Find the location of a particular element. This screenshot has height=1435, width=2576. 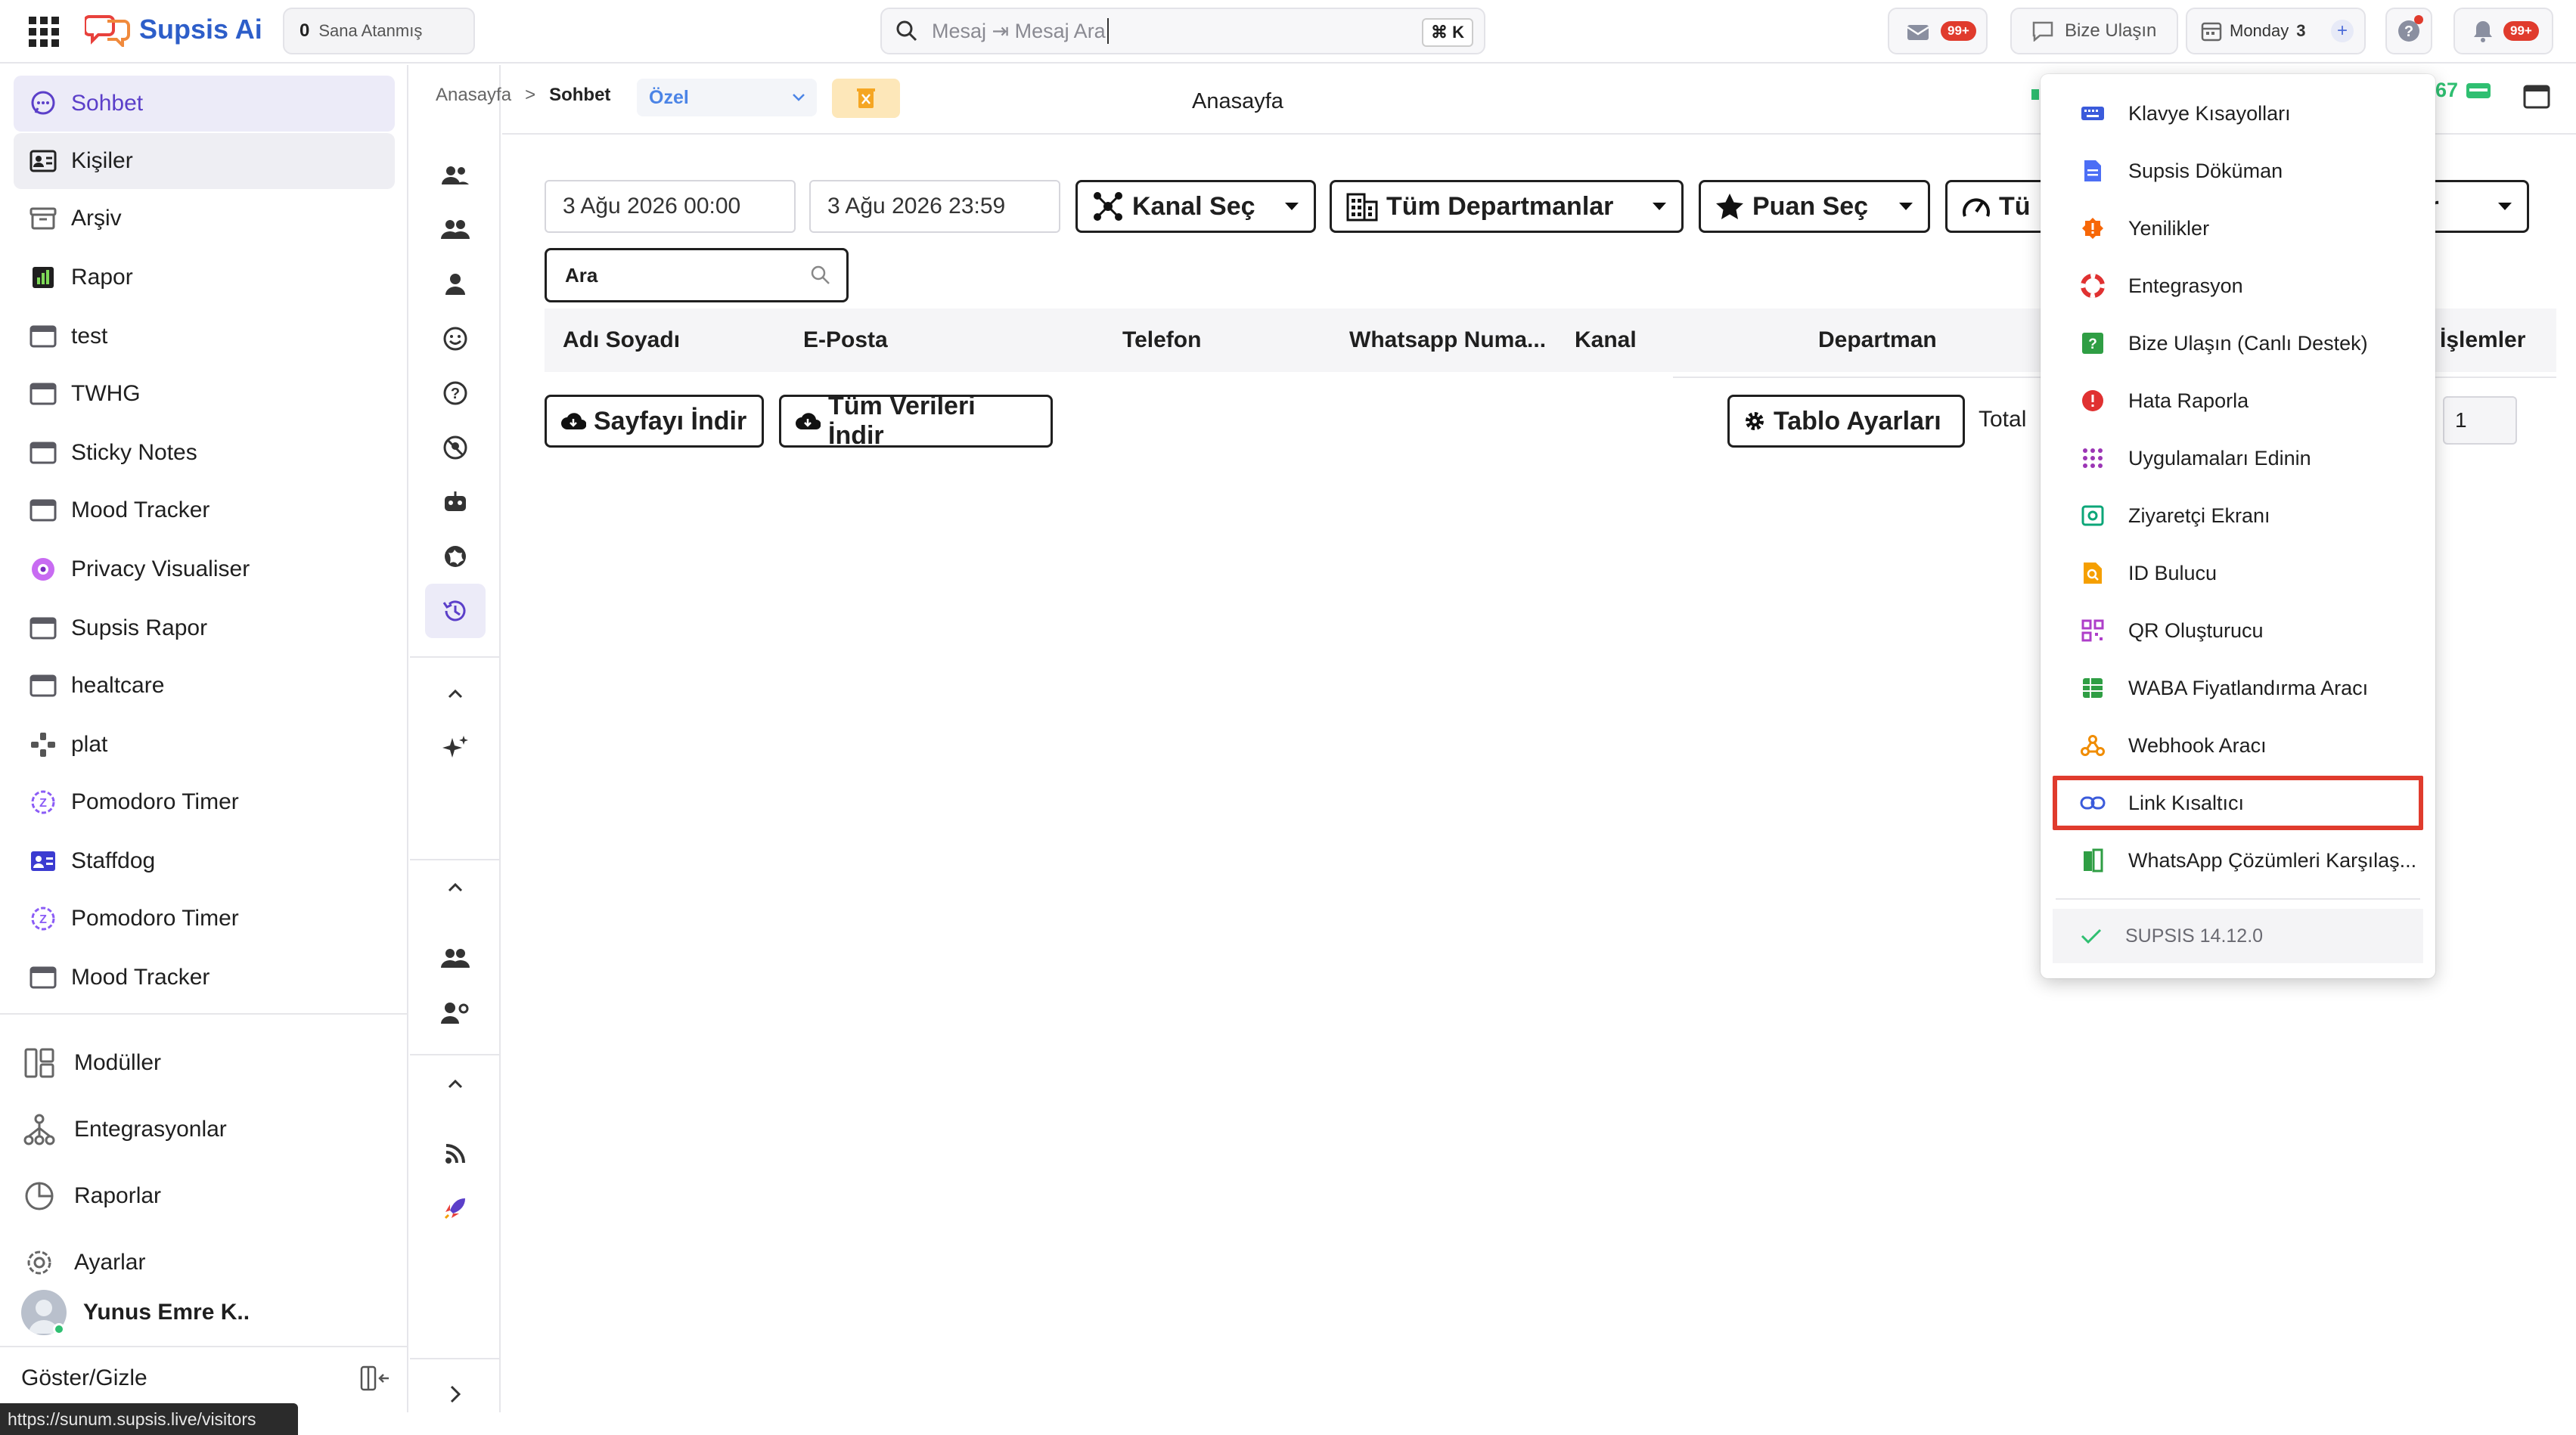

menu-item: Webhook Aracı is located at coordinates (2238, 745).